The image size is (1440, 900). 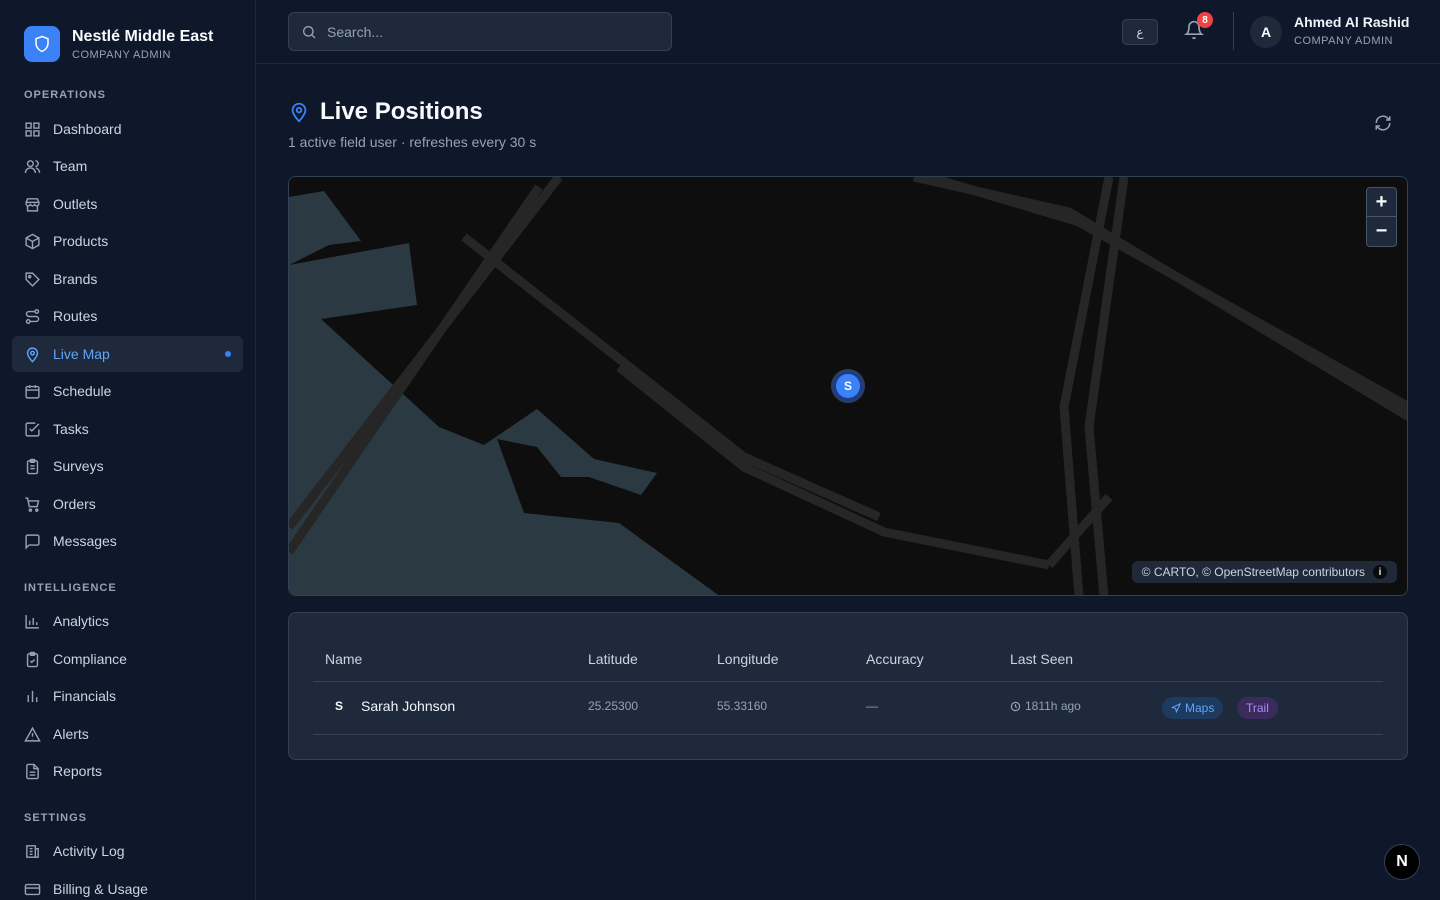 I want to click on user-role: COMPANY ADMIN, so click(x=1343, y=41).